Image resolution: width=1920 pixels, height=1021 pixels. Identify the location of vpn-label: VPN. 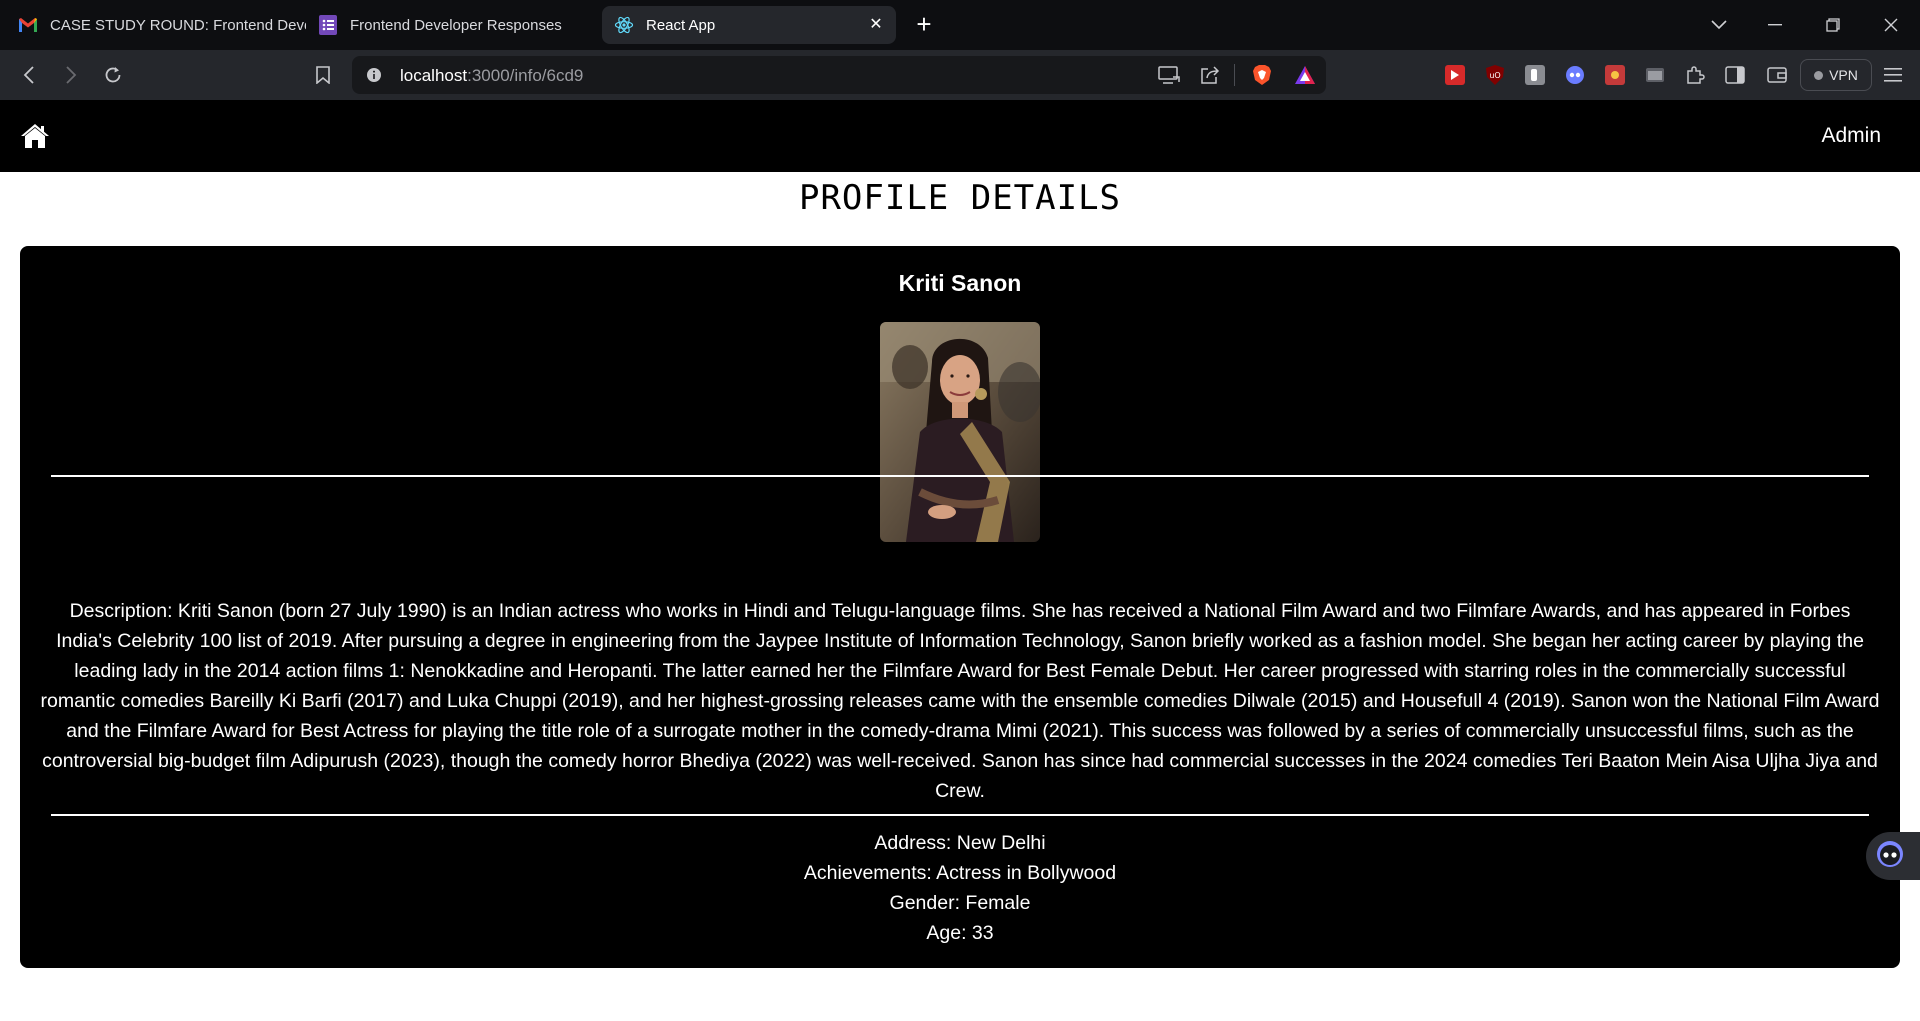
(1843, 75).